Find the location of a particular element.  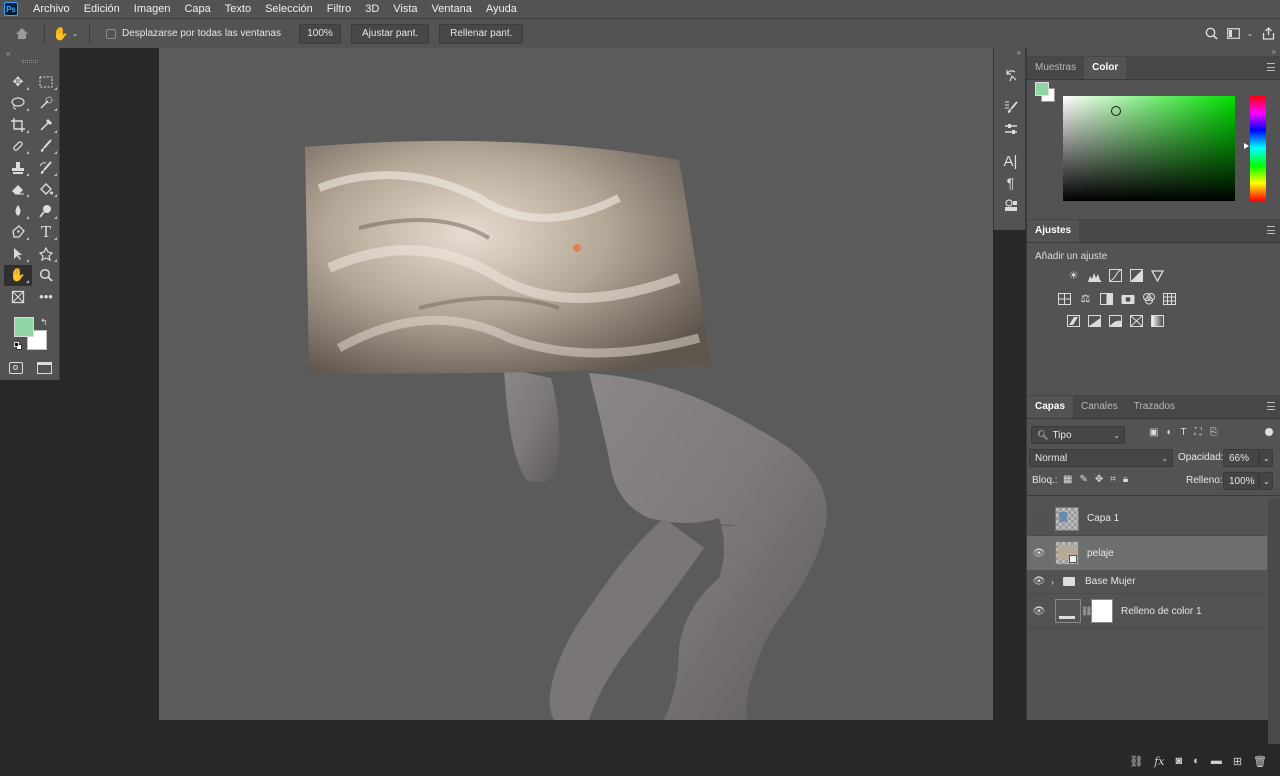

link-layers-icon: ⛓ is located at coordinates (1136, 761).